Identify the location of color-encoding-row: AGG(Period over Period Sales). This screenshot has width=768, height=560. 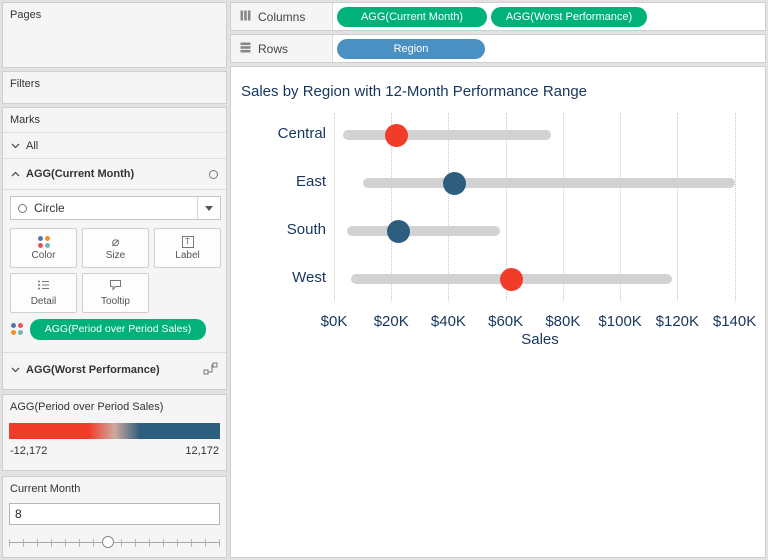
(108, 329).